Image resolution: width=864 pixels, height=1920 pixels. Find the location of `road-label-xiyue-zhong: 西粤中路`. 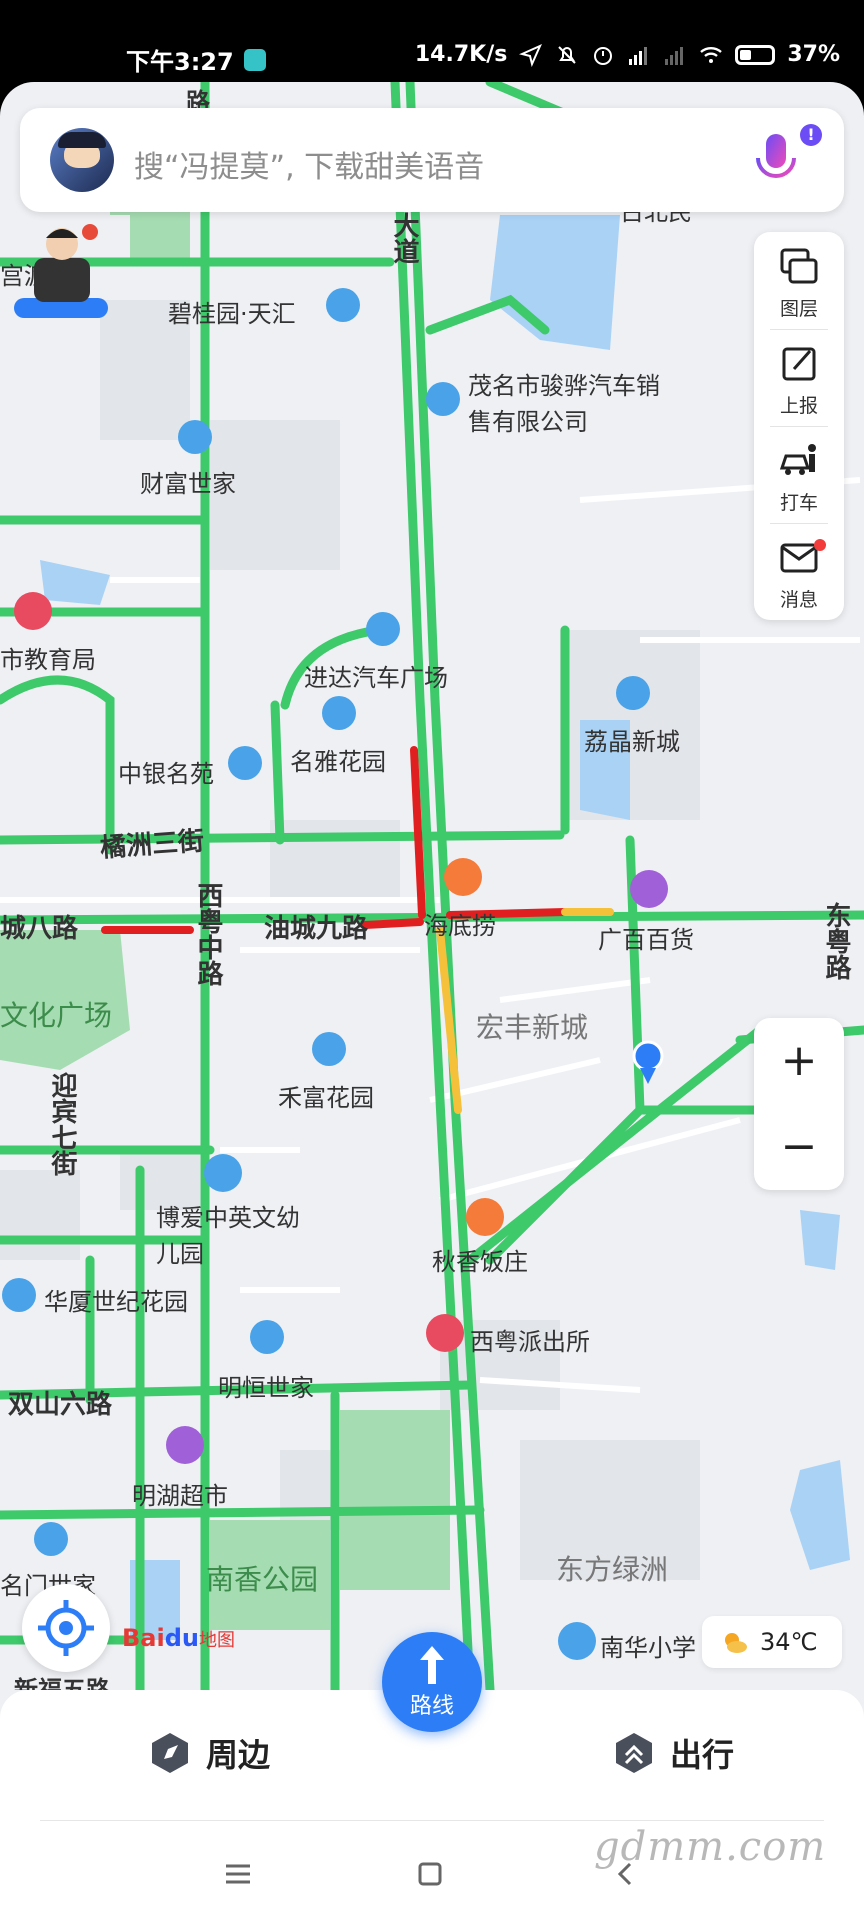

road-label-xiyue-zhong: 西粤中路 is located at coordinates (208, 934).